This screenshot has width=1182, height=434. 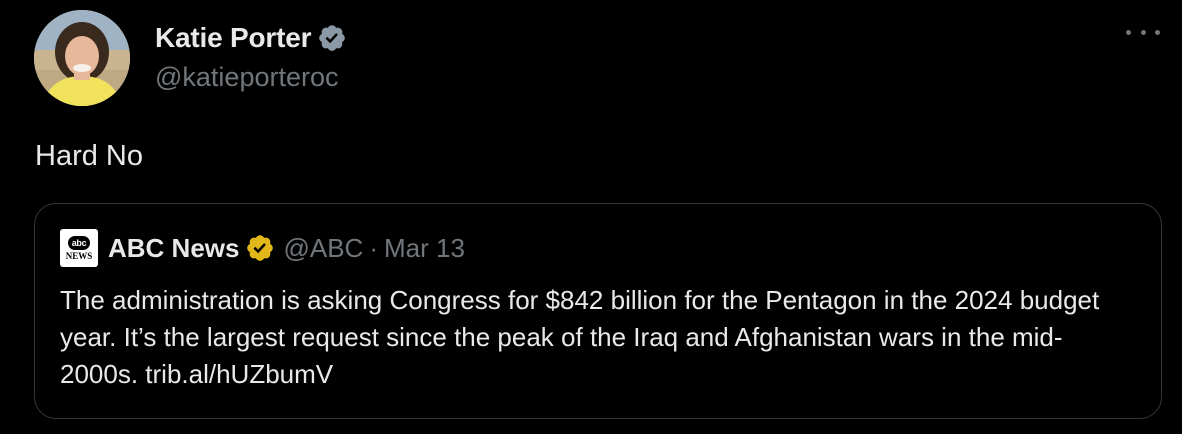 I want to click on abc-news-logo: abc NEWS, so click(x=79, y=248).